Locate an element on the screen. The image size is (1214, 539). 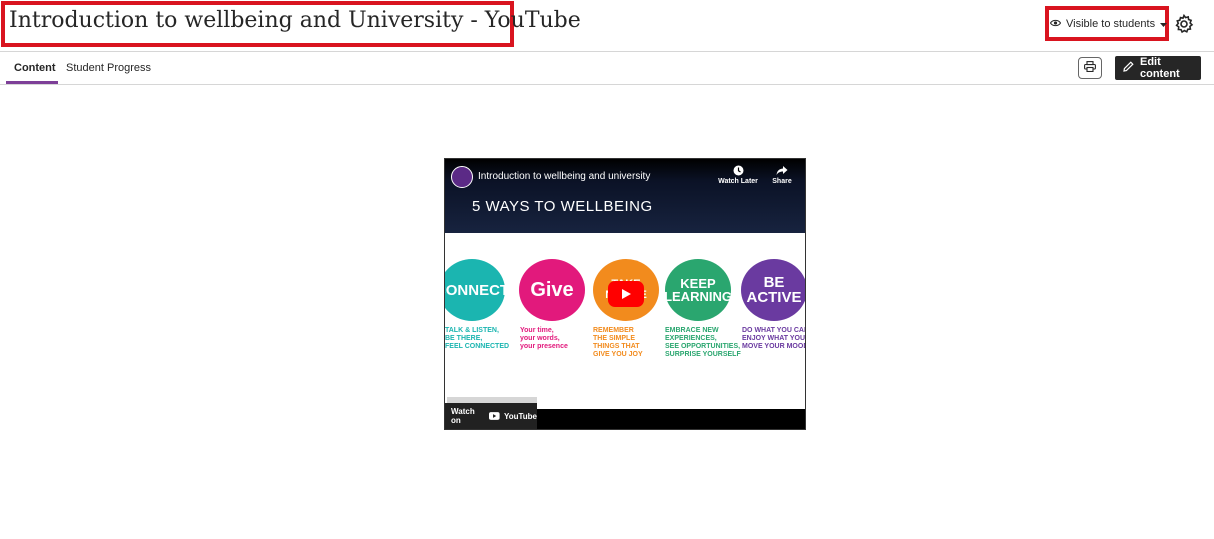
connect-caption: TALK & LISTEN, BE THERE, FEEL CONNECTED is located at coordinates (477, 339).